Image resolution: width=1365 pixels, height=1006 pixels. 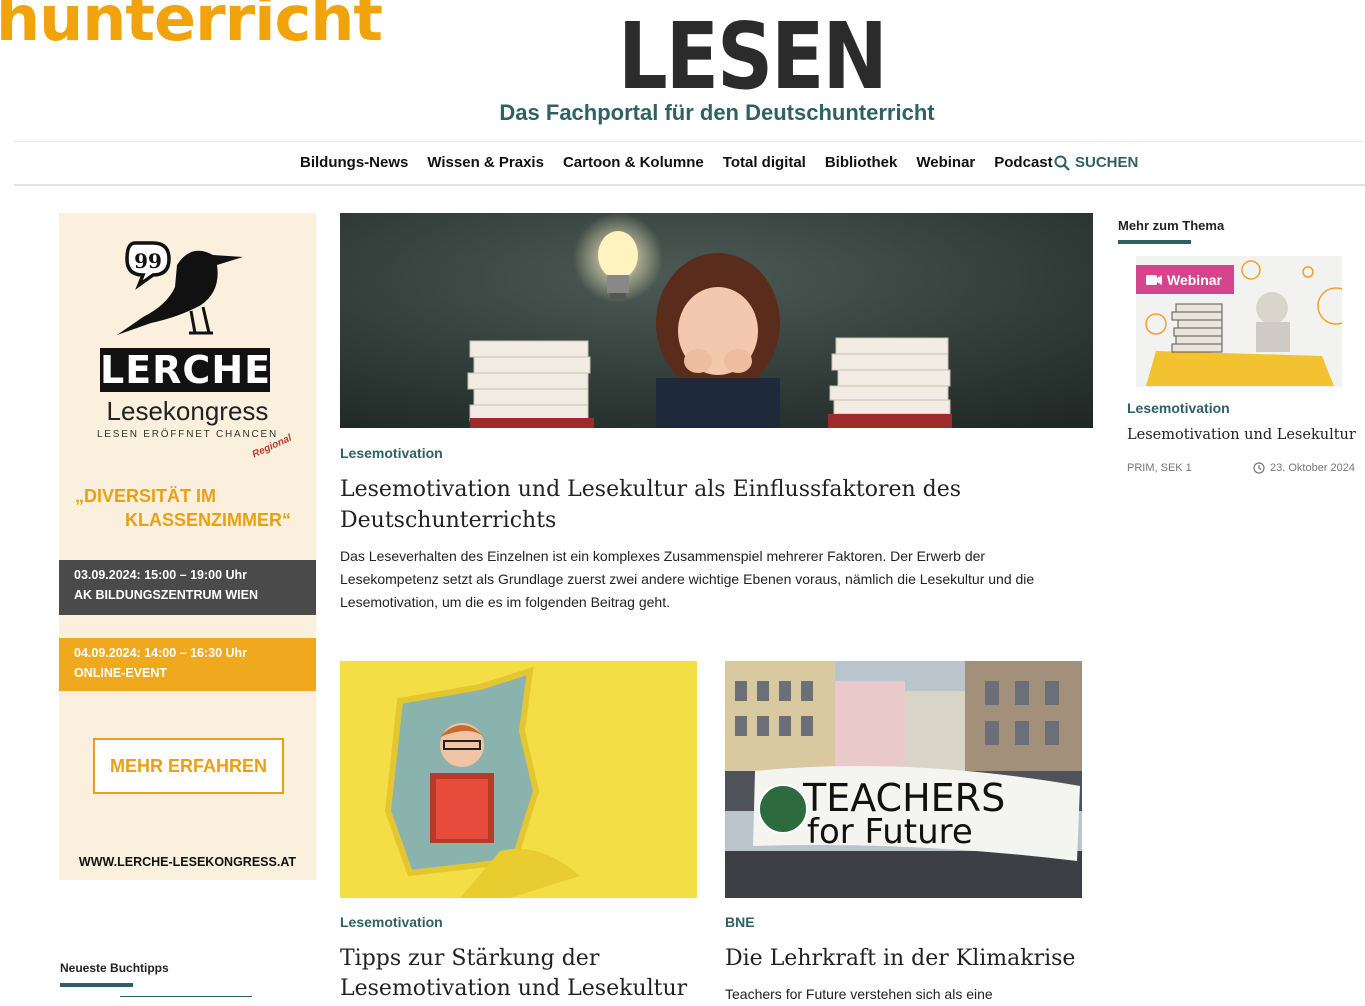 What do you see at coordinates (903, 779) in the screenshot?
I see `article3-image: TEACHERS for Future` at bounding box center [903, 779].